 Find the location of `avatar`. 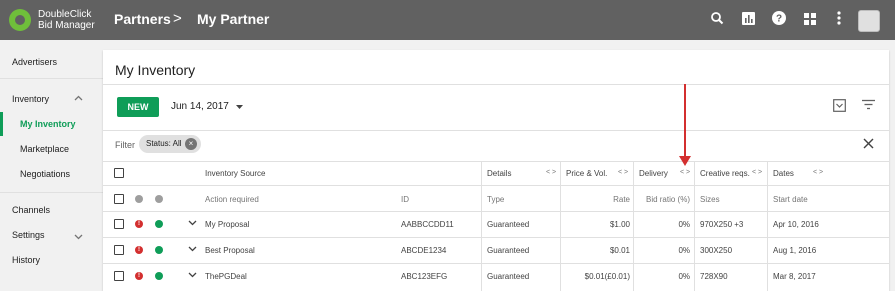

avatar is located at coordinates (869, 21).